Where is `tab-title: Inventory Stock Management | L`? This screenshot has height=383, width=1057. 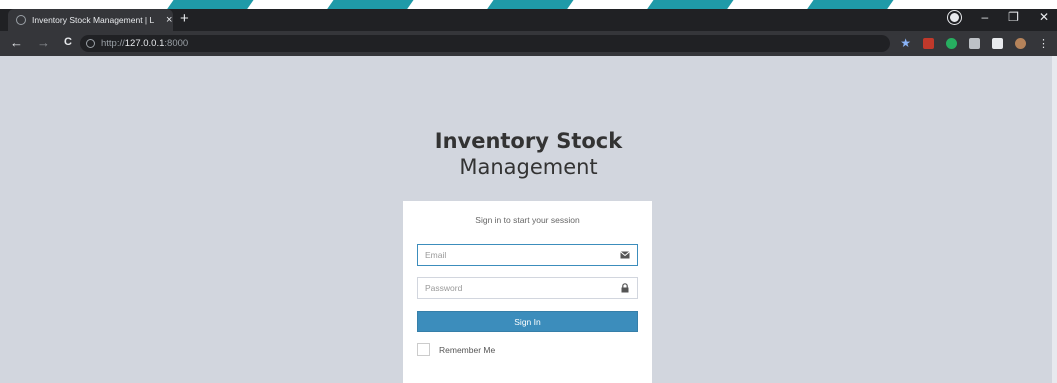 tab-title: Inventory Stock Management | L is located at coordinates (93, 20).